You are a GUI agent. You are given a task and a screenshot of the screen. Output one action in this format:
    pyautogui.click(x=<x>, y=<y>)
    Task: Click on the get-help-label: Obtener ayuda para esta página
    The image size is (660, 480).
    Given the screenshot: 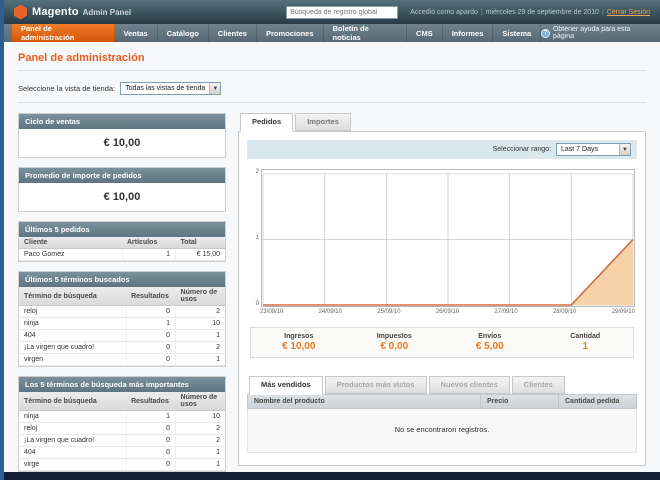 What is the action you would take?
    pyautogui.click(x=591, y=33)
    